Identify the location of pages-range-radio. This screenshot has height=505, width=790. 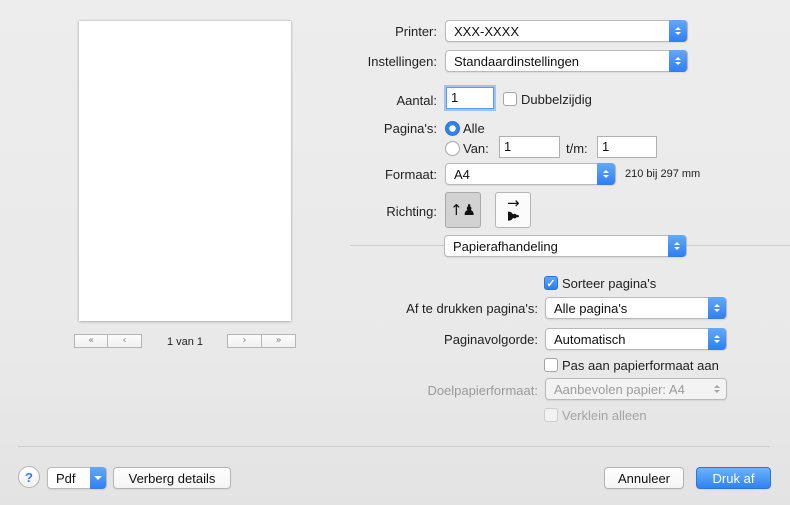
(452, 148).